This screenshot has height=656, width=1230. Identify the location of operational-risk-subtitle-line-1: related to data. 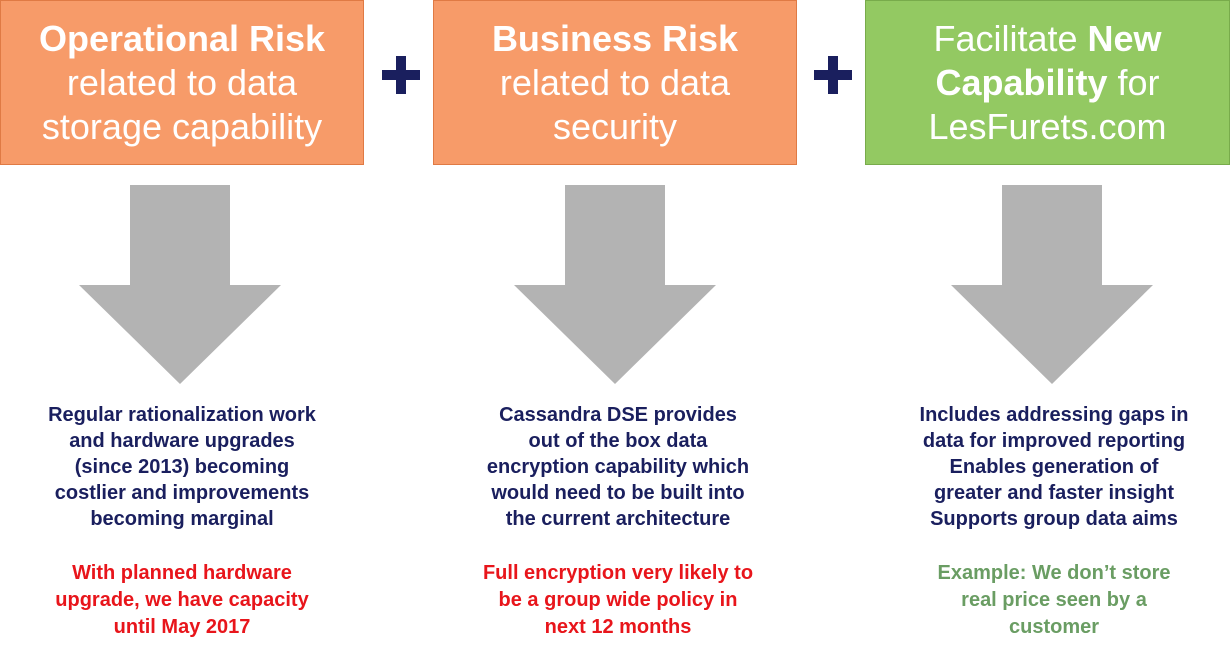
(182, 82).